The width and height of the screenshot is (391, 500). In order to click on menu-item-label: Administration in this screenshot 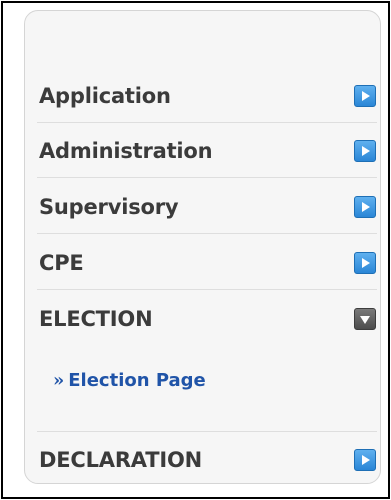, I will do `click(126, 150)`.